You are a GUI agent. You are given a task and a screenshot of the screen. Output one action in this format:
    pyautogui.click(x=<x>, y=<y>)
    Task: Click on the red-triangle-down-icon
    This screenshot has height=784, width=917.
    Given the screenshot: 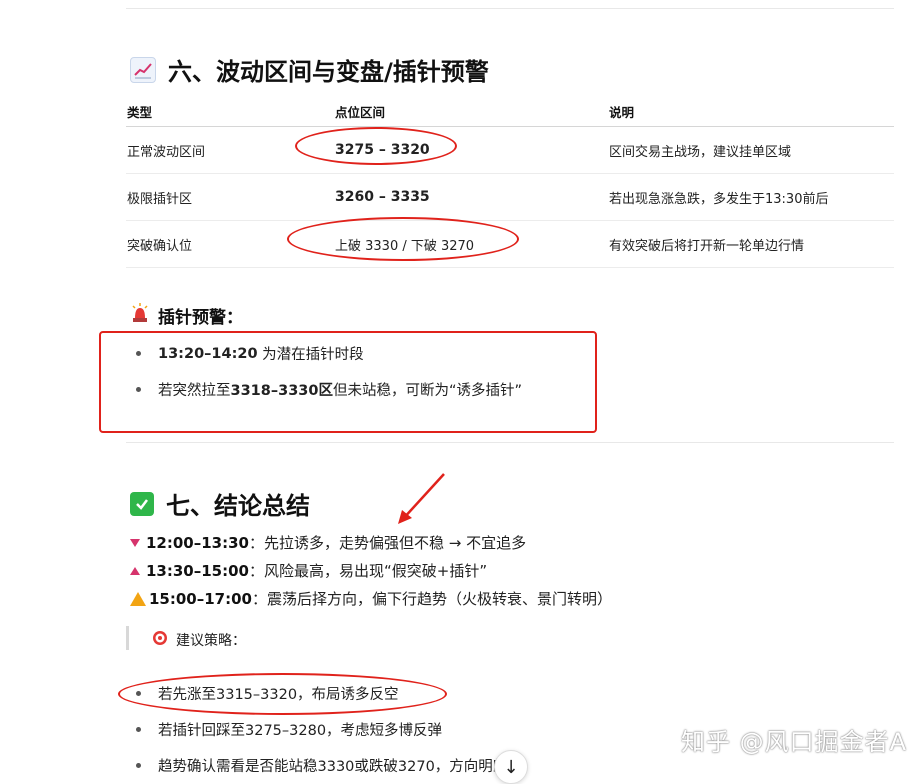 What is the action you would take?
    pyautogui.click(x=135, y=542)
    